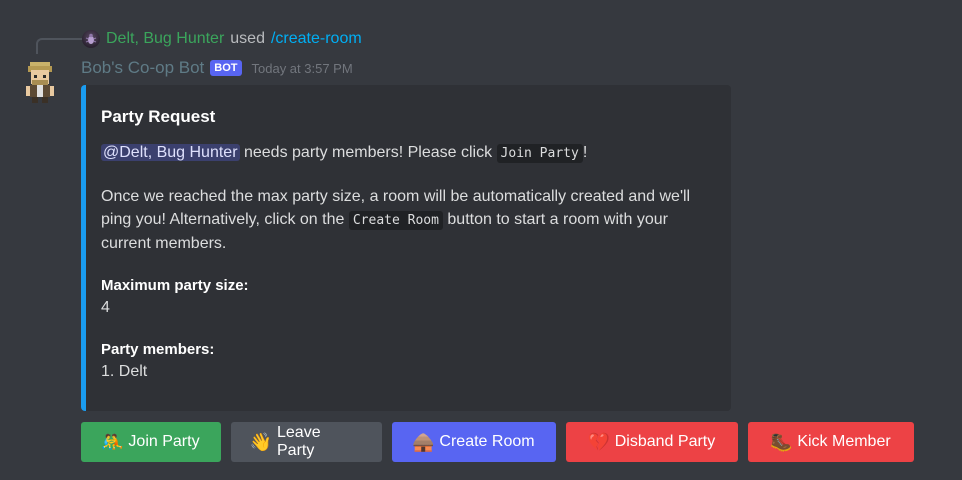 Image resolution: width=962 pixels, height=480 pixels. What do you see at coordinates (487, 441) in the screenshot?
I see `button-label: Create Room` at bounding box center [487, 441].